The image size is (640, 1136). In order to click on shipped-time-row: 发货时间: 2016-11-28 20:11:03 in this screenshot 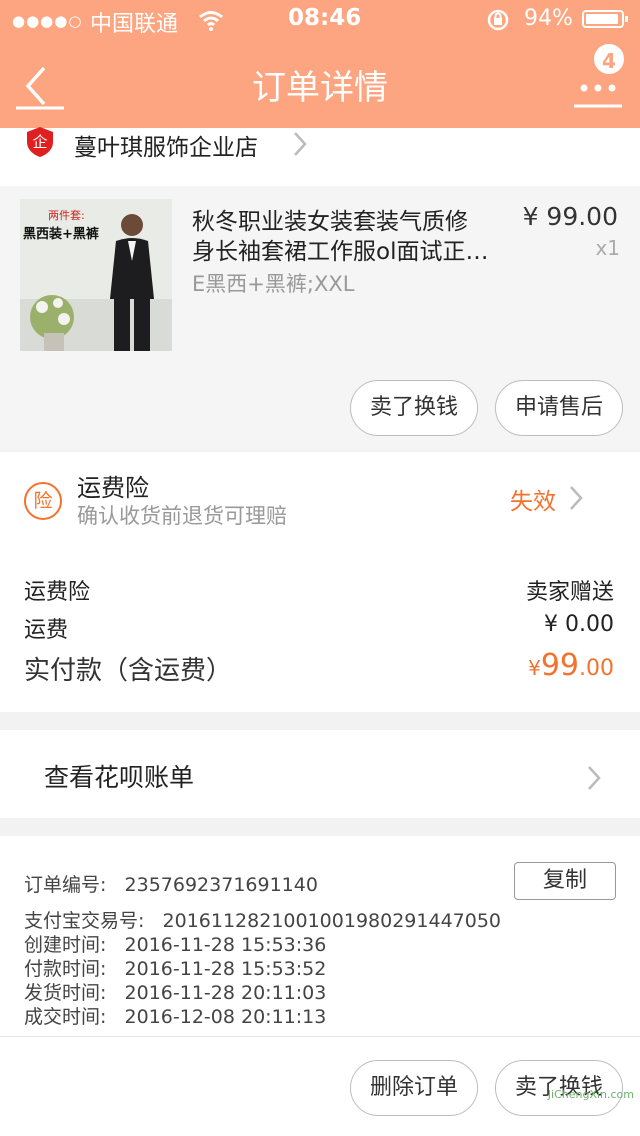, I will do `click(175, 991)`.